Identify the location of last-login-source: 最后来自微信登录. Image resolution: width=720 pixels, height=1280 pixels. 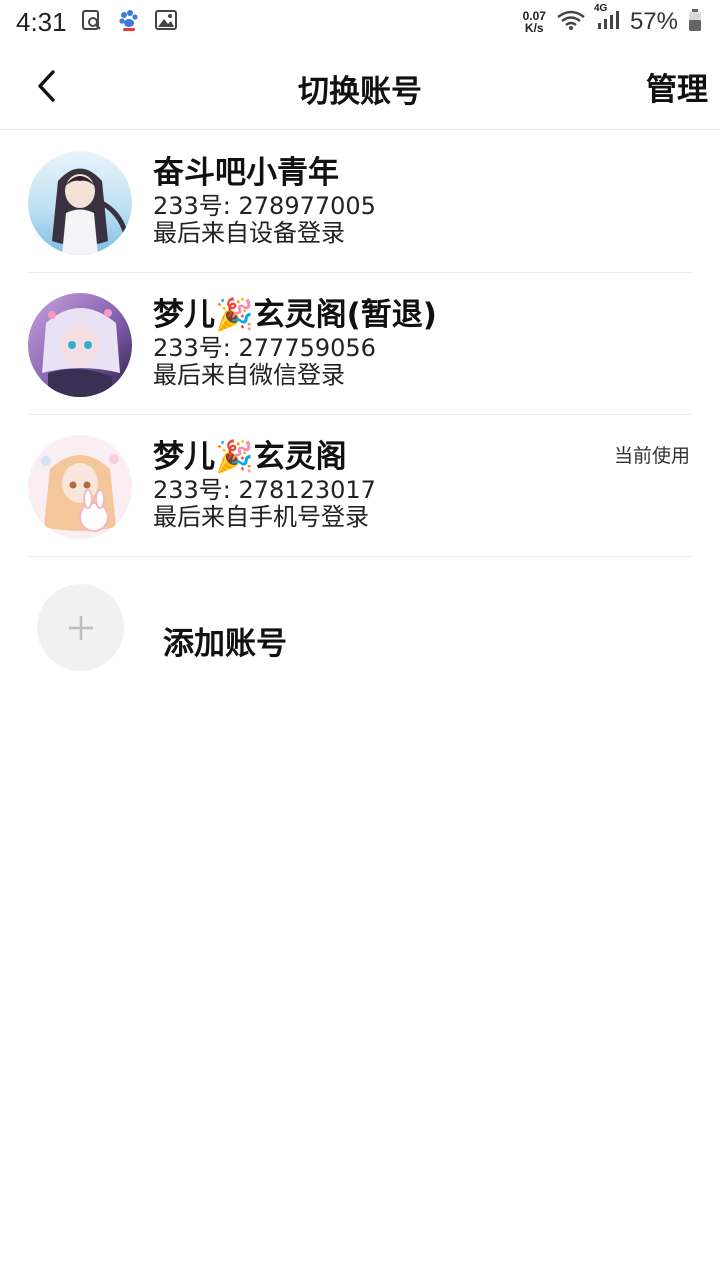
(249, 375).